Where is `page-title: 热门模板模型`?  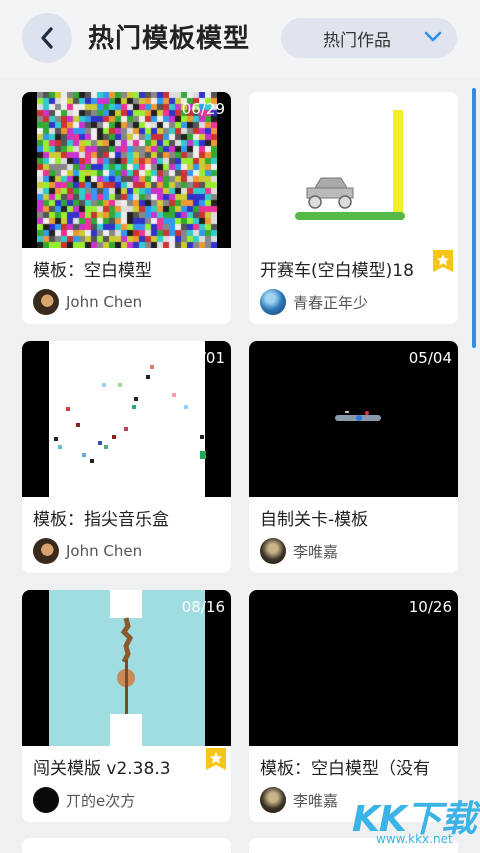 page-title: 热门模板模型 is located at coordinates (169, 39).